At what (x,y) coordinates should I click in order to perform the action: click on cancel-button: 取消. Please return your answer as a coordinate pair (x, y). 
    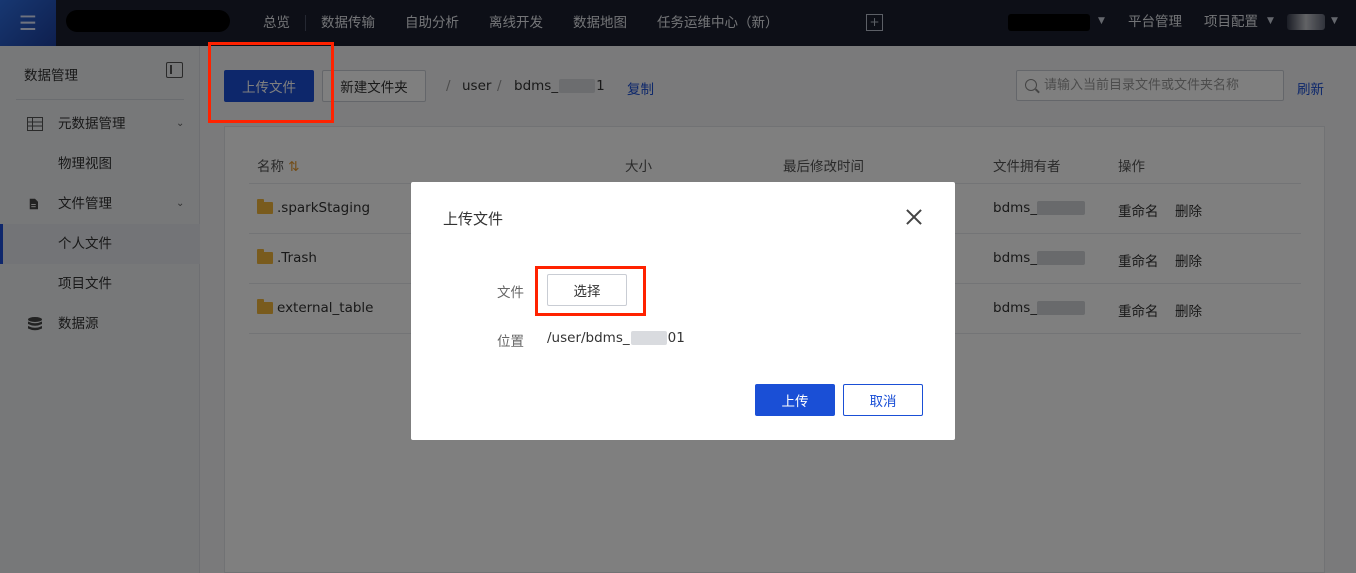
    Looking at the image, I should click on (883, 400).